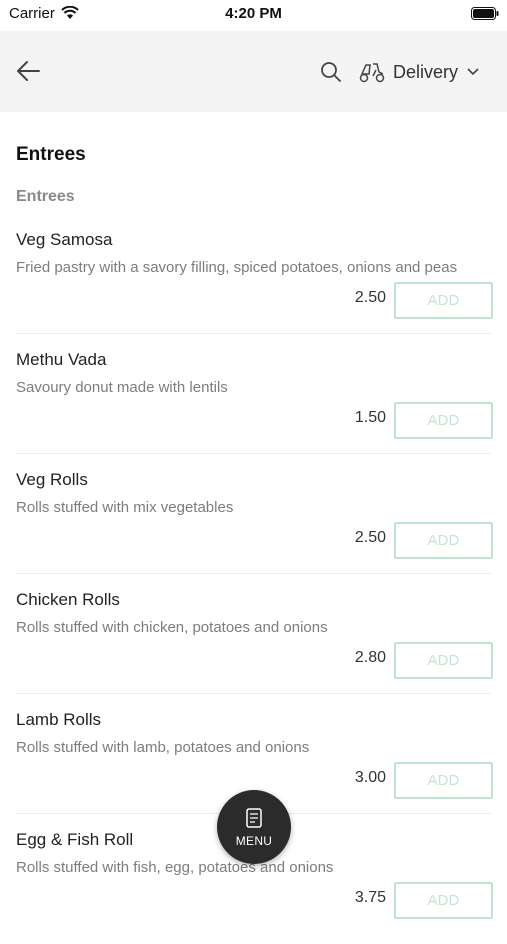 This screenshot has height=944, width=507. Describe the element at coordinates (59, 719) in the screenshot. I see `item-name: Lamb Rolls` at that location.